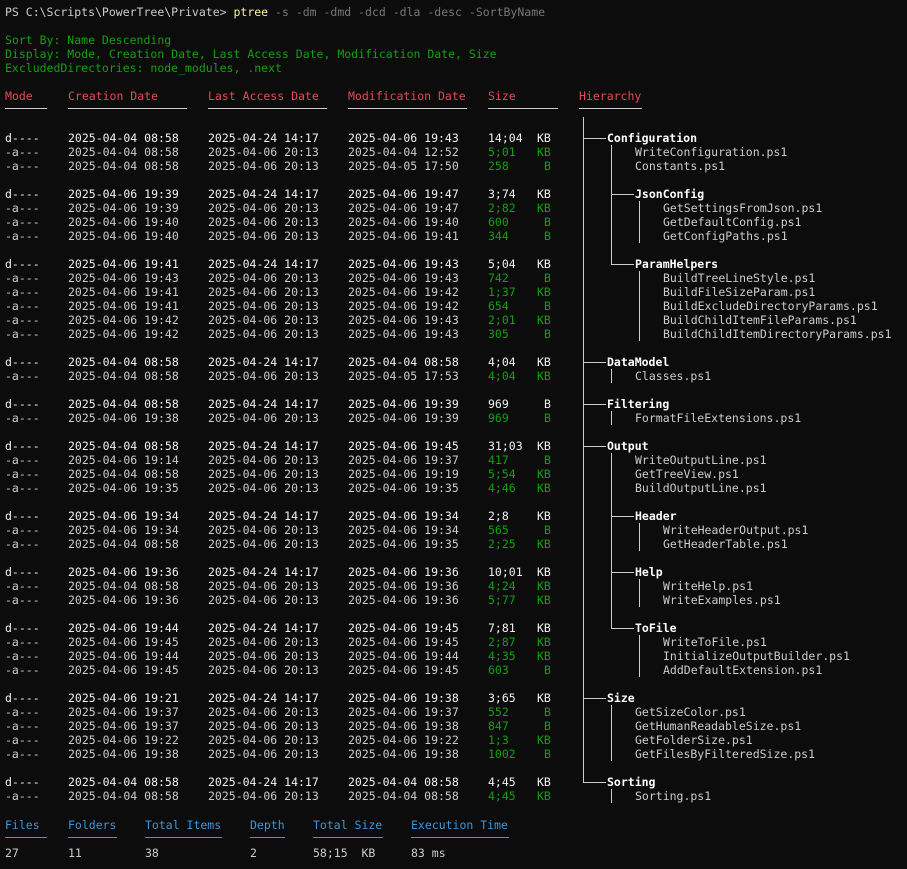 The width and height of the screenshot is (907, 869). I want to click on footer-total-items-header: Total Items, so click(183, 825).